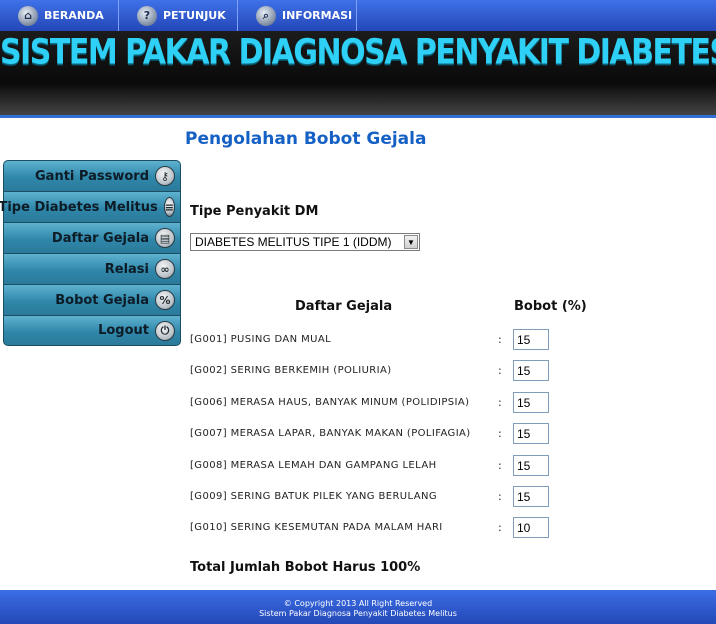  What do you see at coordinates (317, 15) in the screenshot?
I see `nav-informasi-label: INFORMASI` at bounding box center [317, 15].